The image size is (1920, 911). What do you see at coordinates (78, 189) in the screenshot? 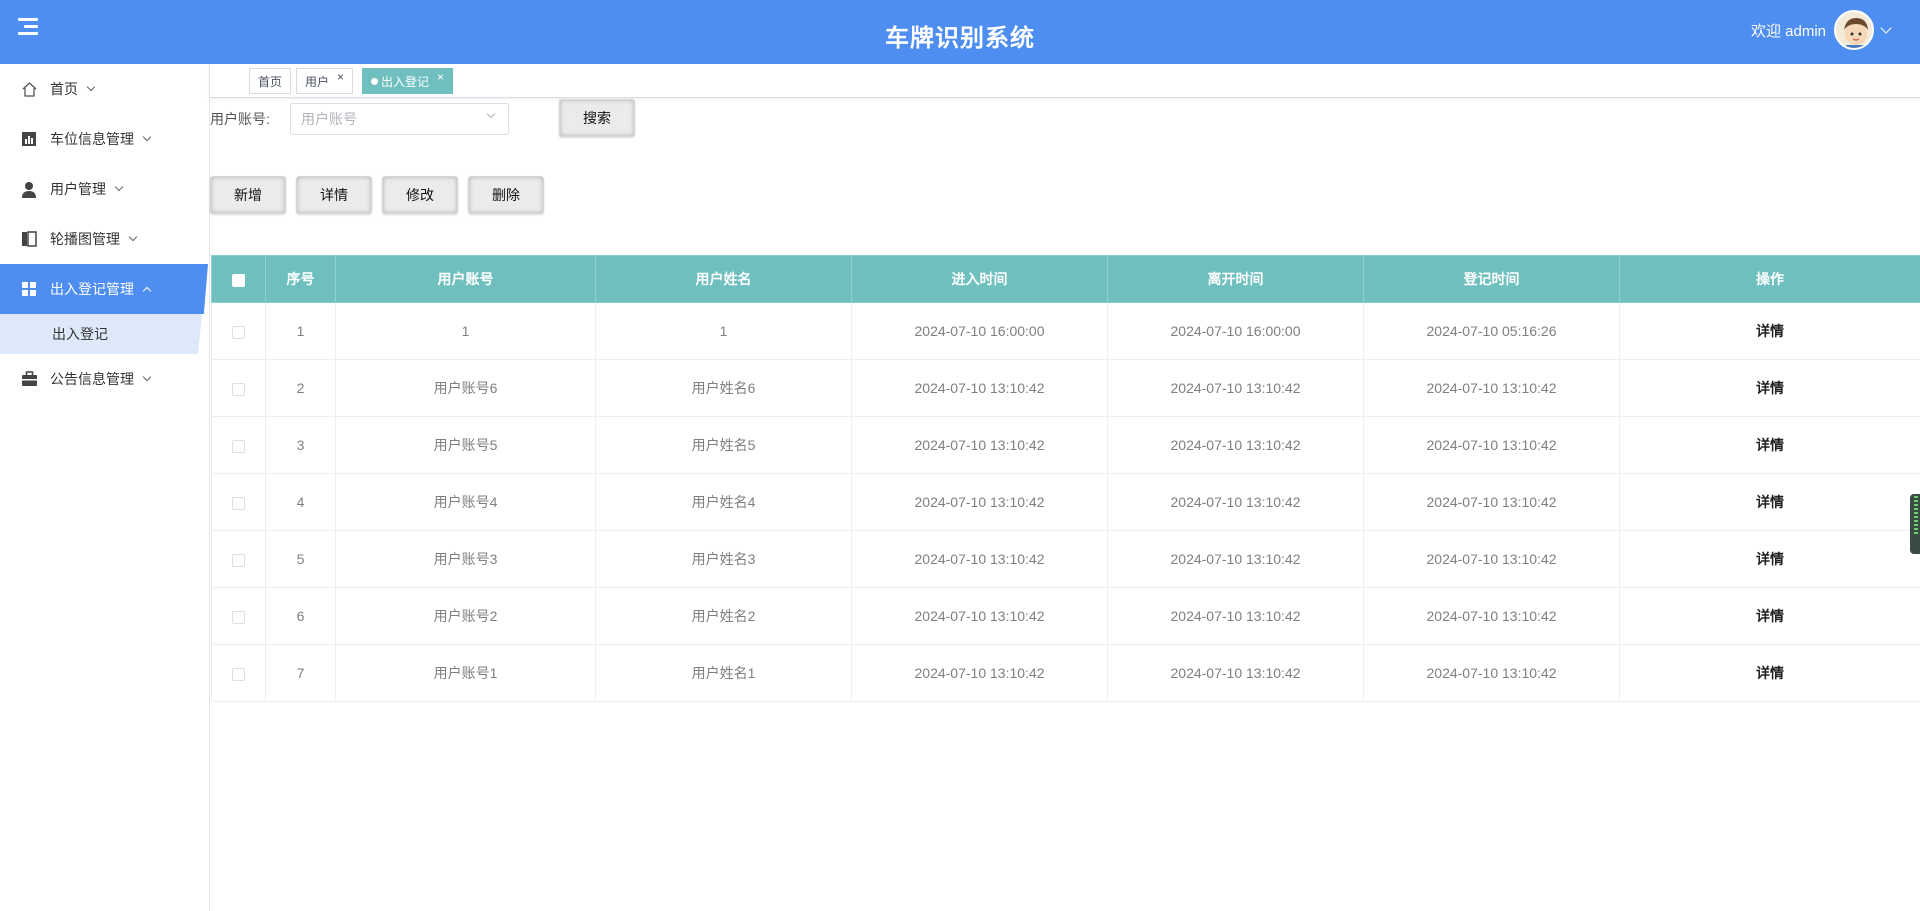
I see `sidebar-item-label: 用户管理` at bounding box center [78, 189].